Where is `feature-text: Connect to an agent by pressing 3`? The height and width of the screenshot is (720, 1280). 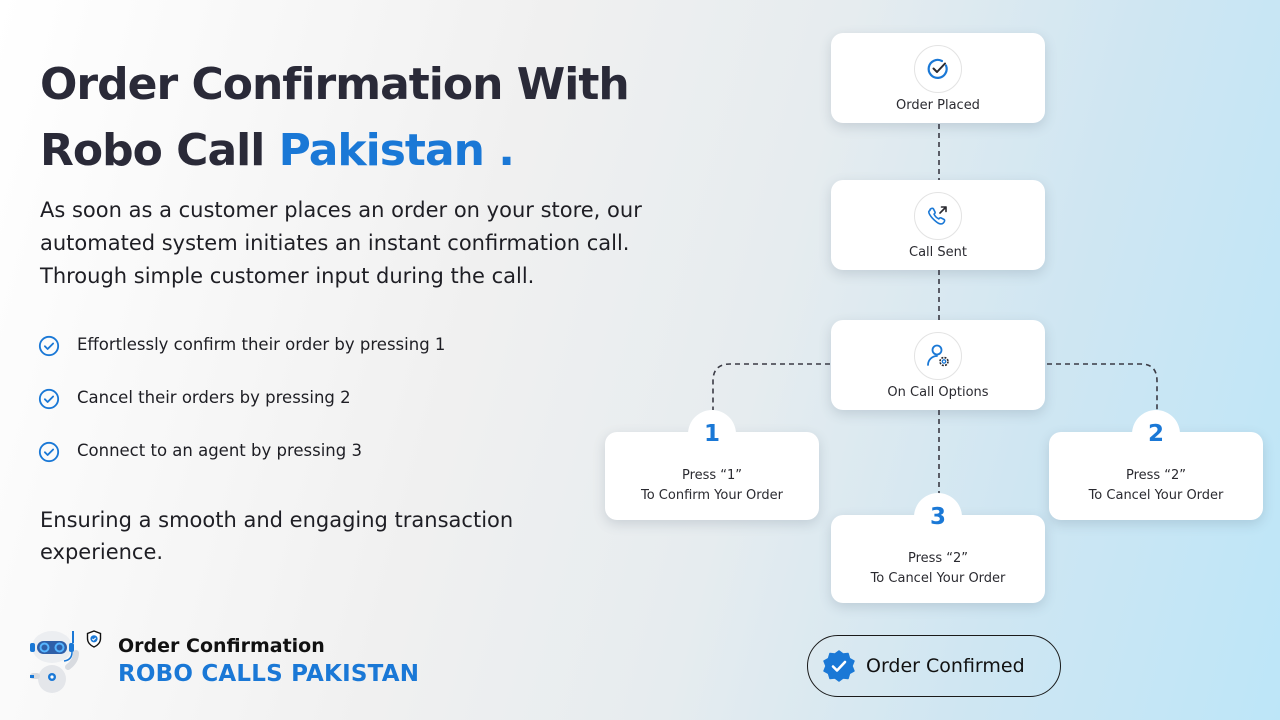
feature-text: Connect to an agent by pressing 3 is located at coordinates (219, 450).